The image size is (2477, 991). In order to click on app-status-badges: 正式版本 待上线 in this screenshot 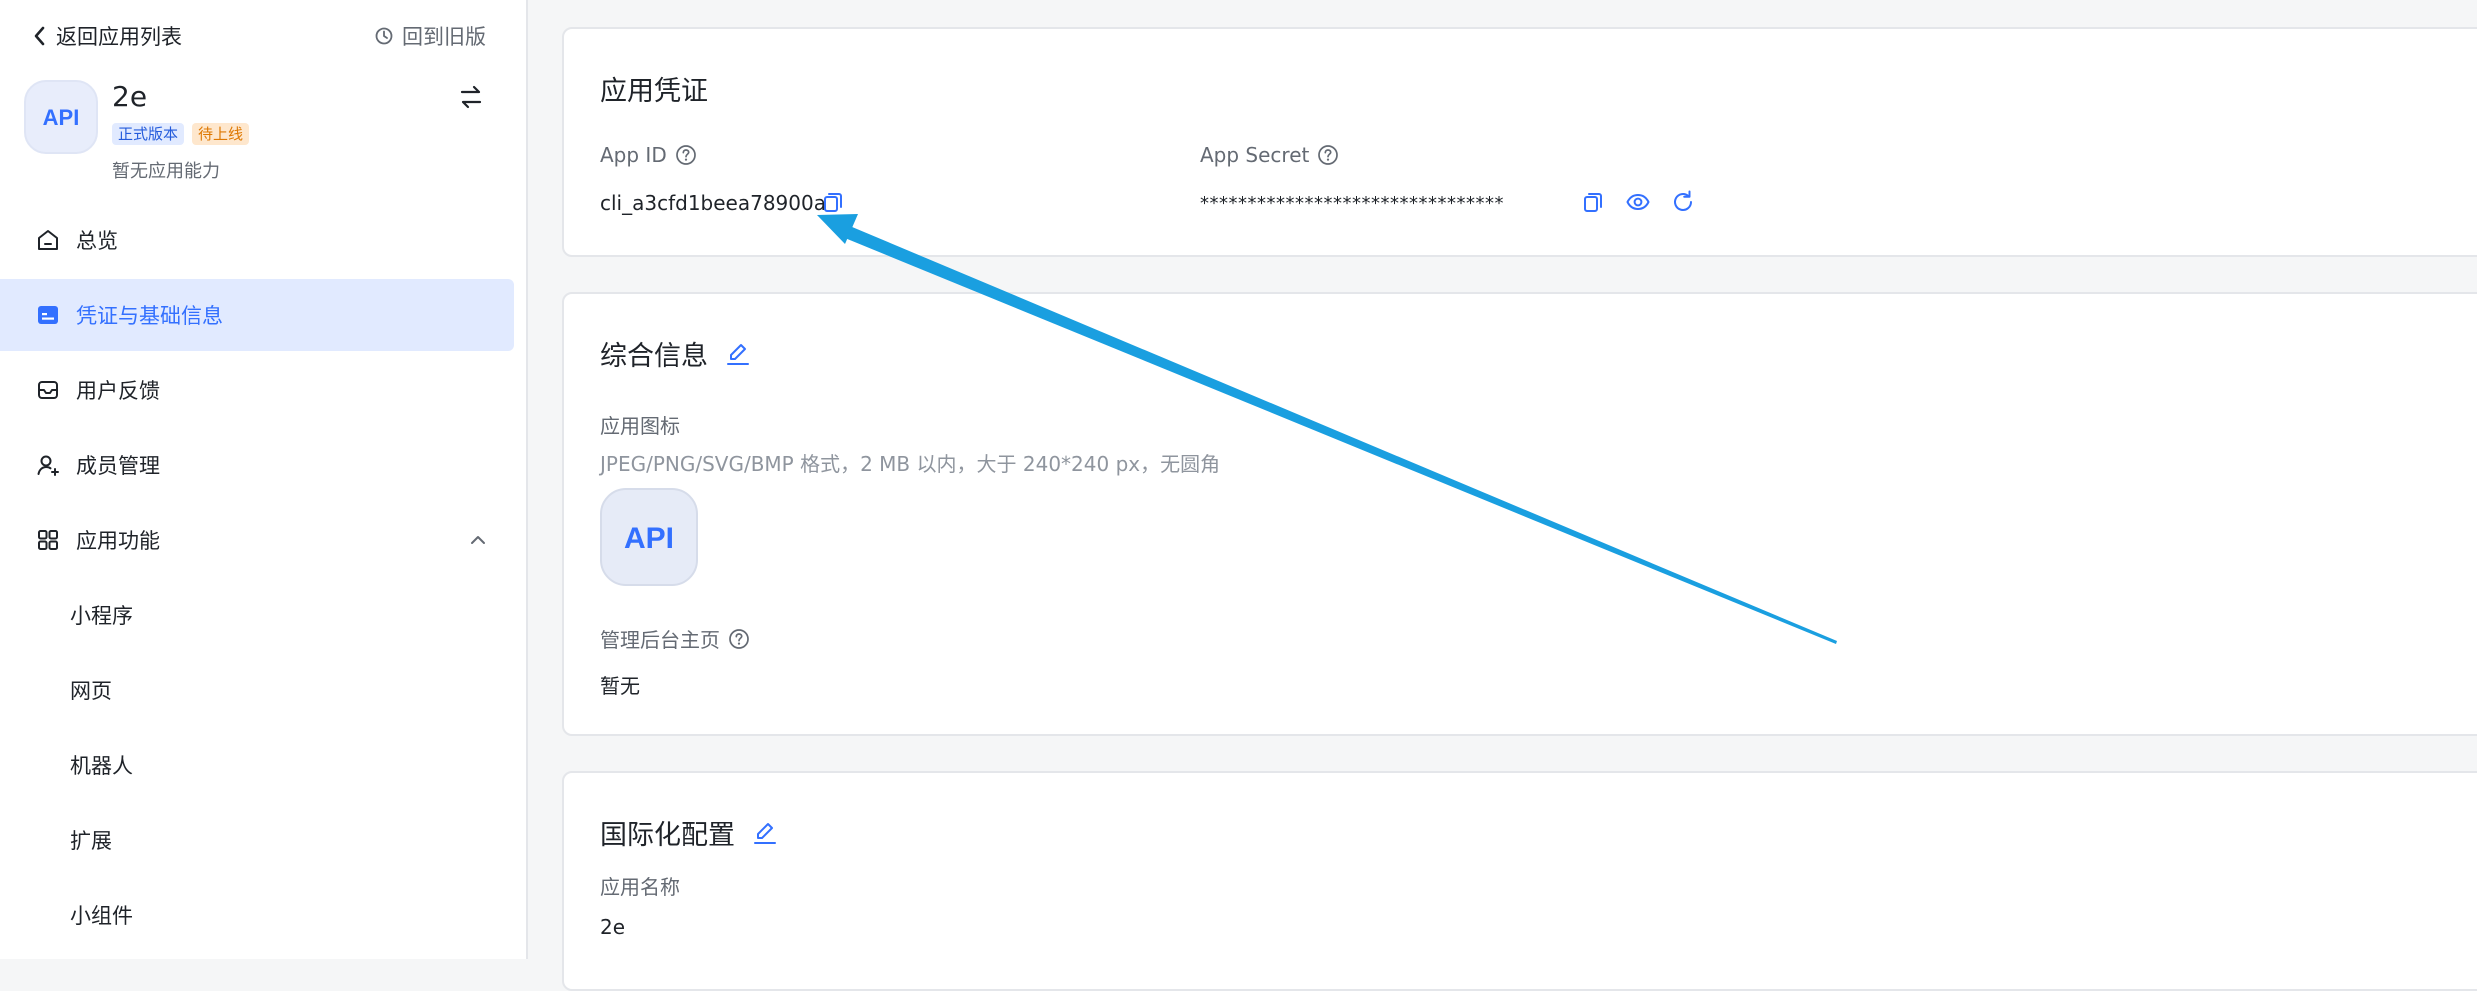, I will do `click(181, 134)`.